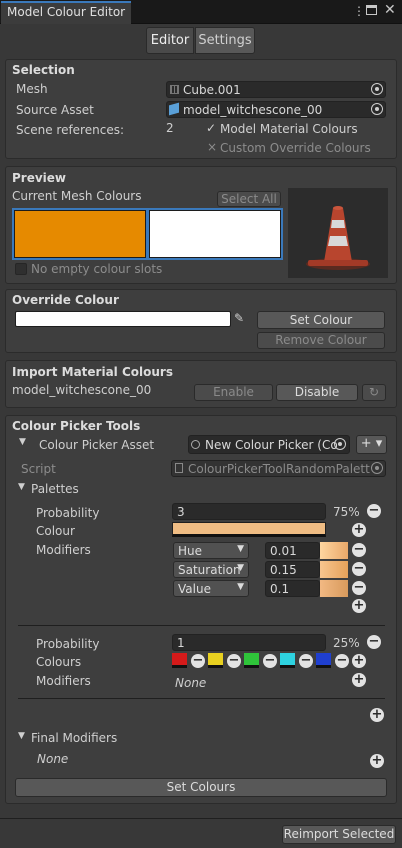 This screenshot has height=848, width=402. What do you see at coordinates (21, 269) in the screenshot?
I see `no-empty-slots-checkbox` at bounding box center [21, 269].